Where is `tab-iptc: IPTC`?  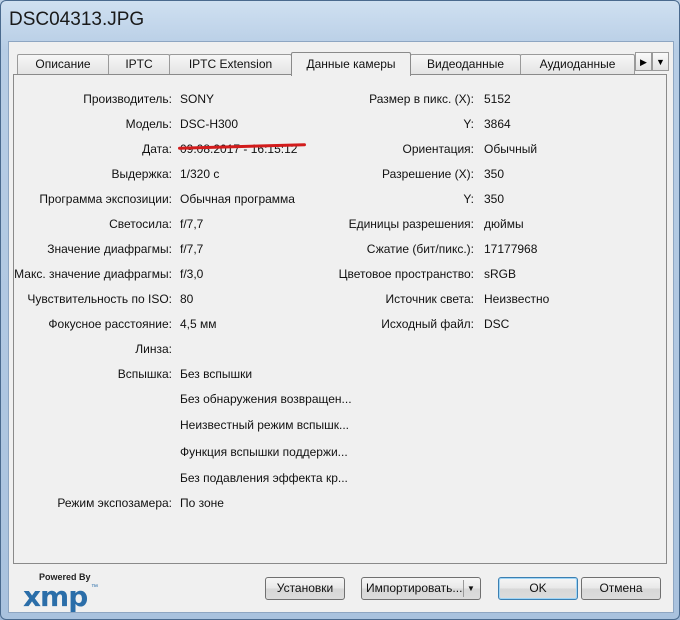 tab-iptc: IPTC is located at coordinates (139, 64).